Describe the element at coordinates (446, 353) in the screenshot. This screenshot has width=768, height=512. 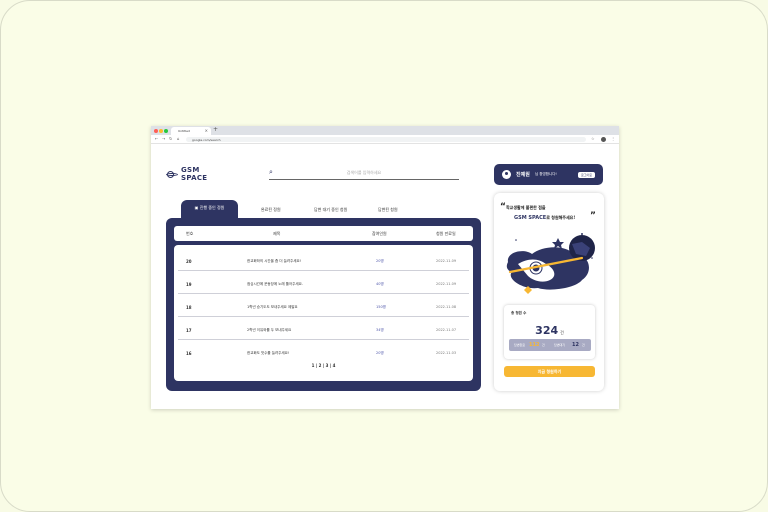
I see `row-date: 2022.11.03` at that location.